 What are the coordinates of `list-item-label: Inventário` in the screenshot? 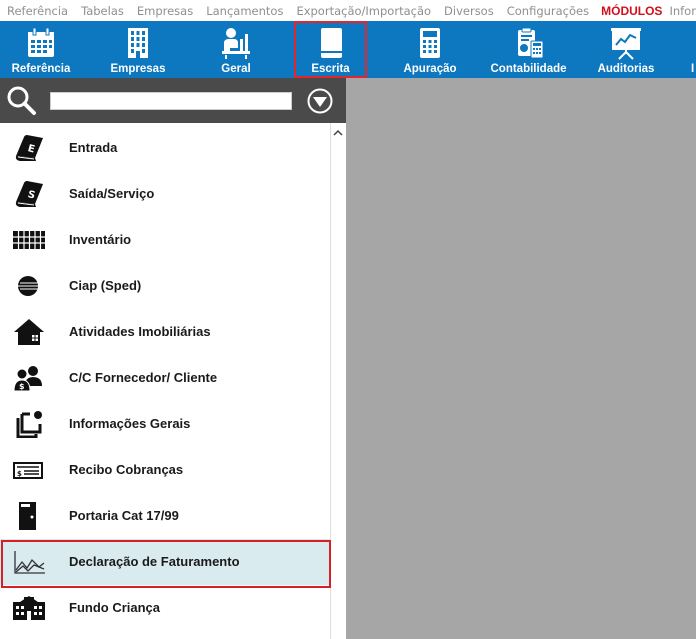 It's located at (100, 239).